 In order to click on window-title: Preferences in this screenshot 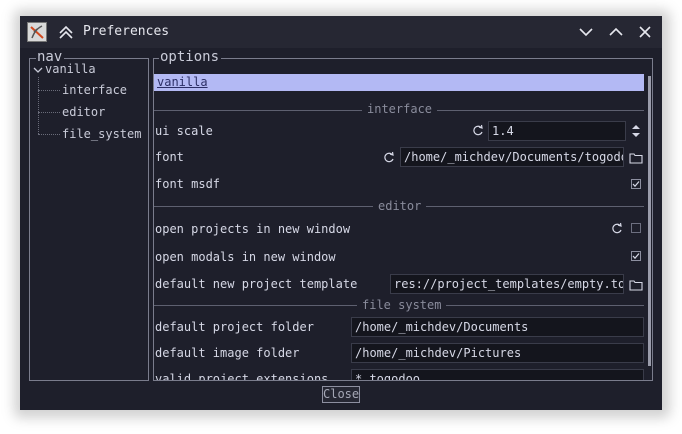, I will do `click(126, 31)`.